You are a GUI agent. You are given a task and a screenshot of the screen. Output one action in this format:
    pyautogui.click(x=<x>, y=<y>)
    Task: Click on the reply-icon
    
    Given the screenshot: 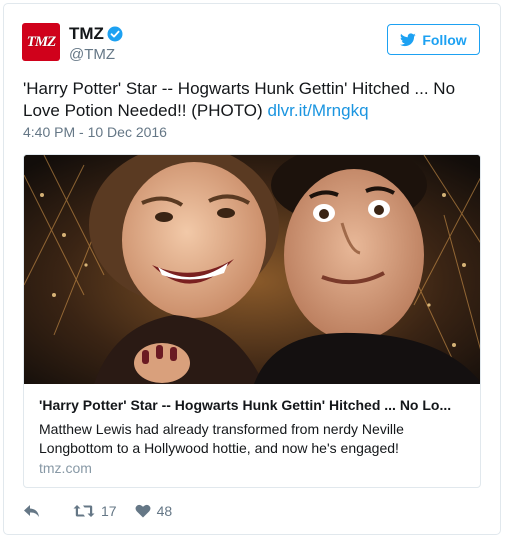 What is the action you would take?
    pyautogui.click(x=31, y=511)
    